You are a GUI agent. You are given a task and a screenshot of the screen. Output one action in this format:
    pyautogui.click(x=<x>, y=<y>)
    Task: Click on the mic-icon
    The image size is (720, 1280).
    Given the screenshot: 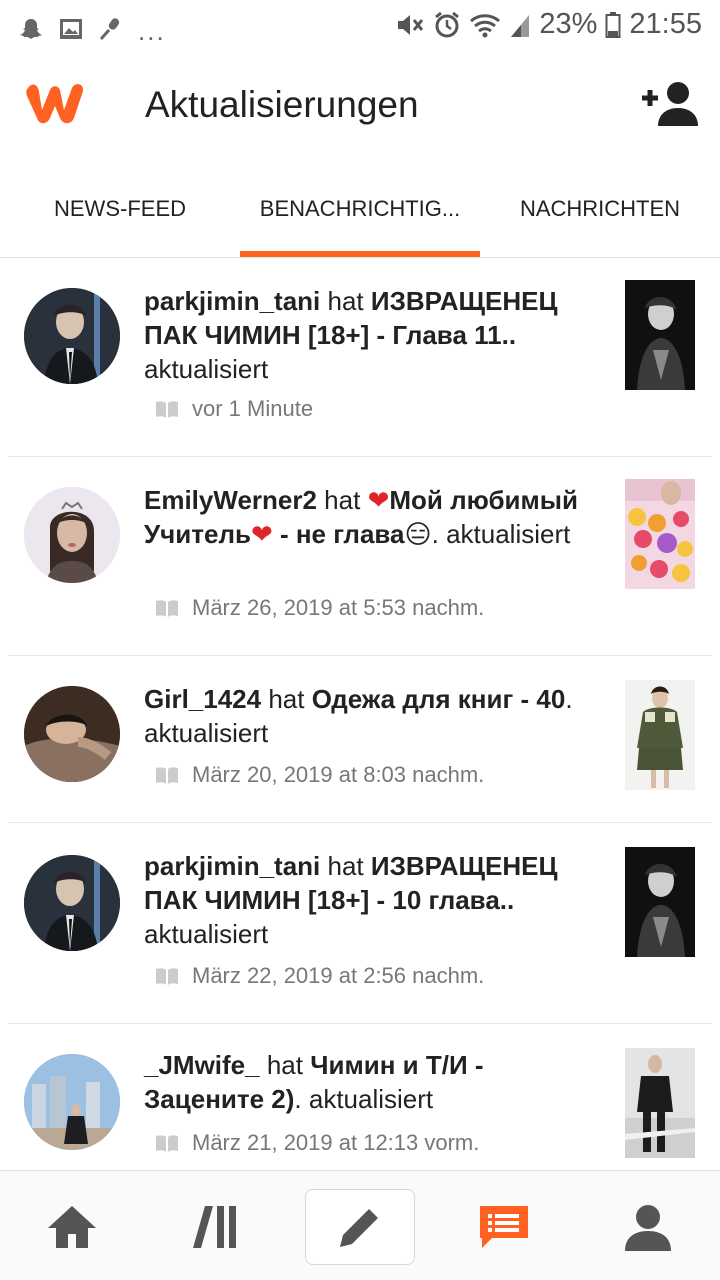 What is the action you would take?
    pyautogui.click(x=109, y=28)
    